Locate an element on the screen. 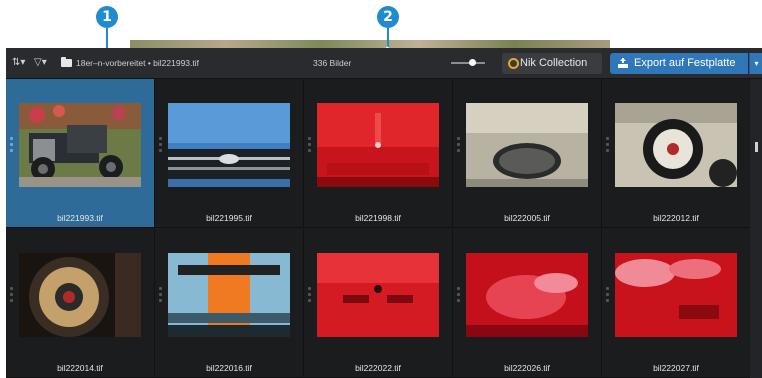  thumbnail-red-hood-vents is located at coordinates (378, 295).